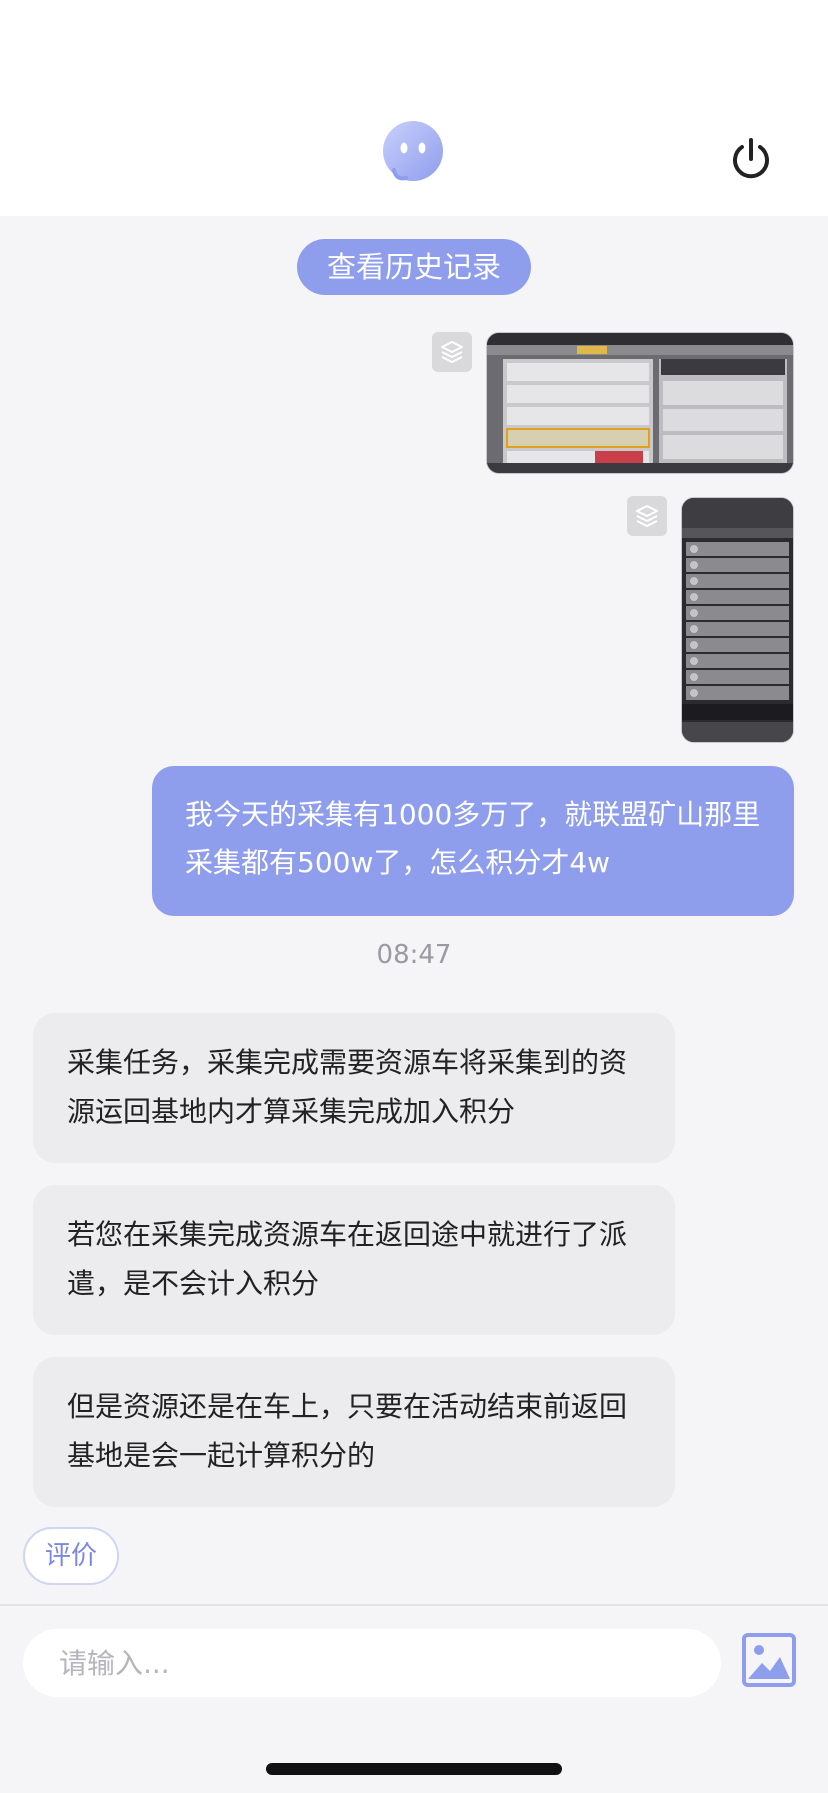  Describe the element at coordinates (347, 1259) in the screenshot. I see `bot-message-text: 若您在采集完成资源车在返回途中就进行了派遣，是不会计入积分` at that location.